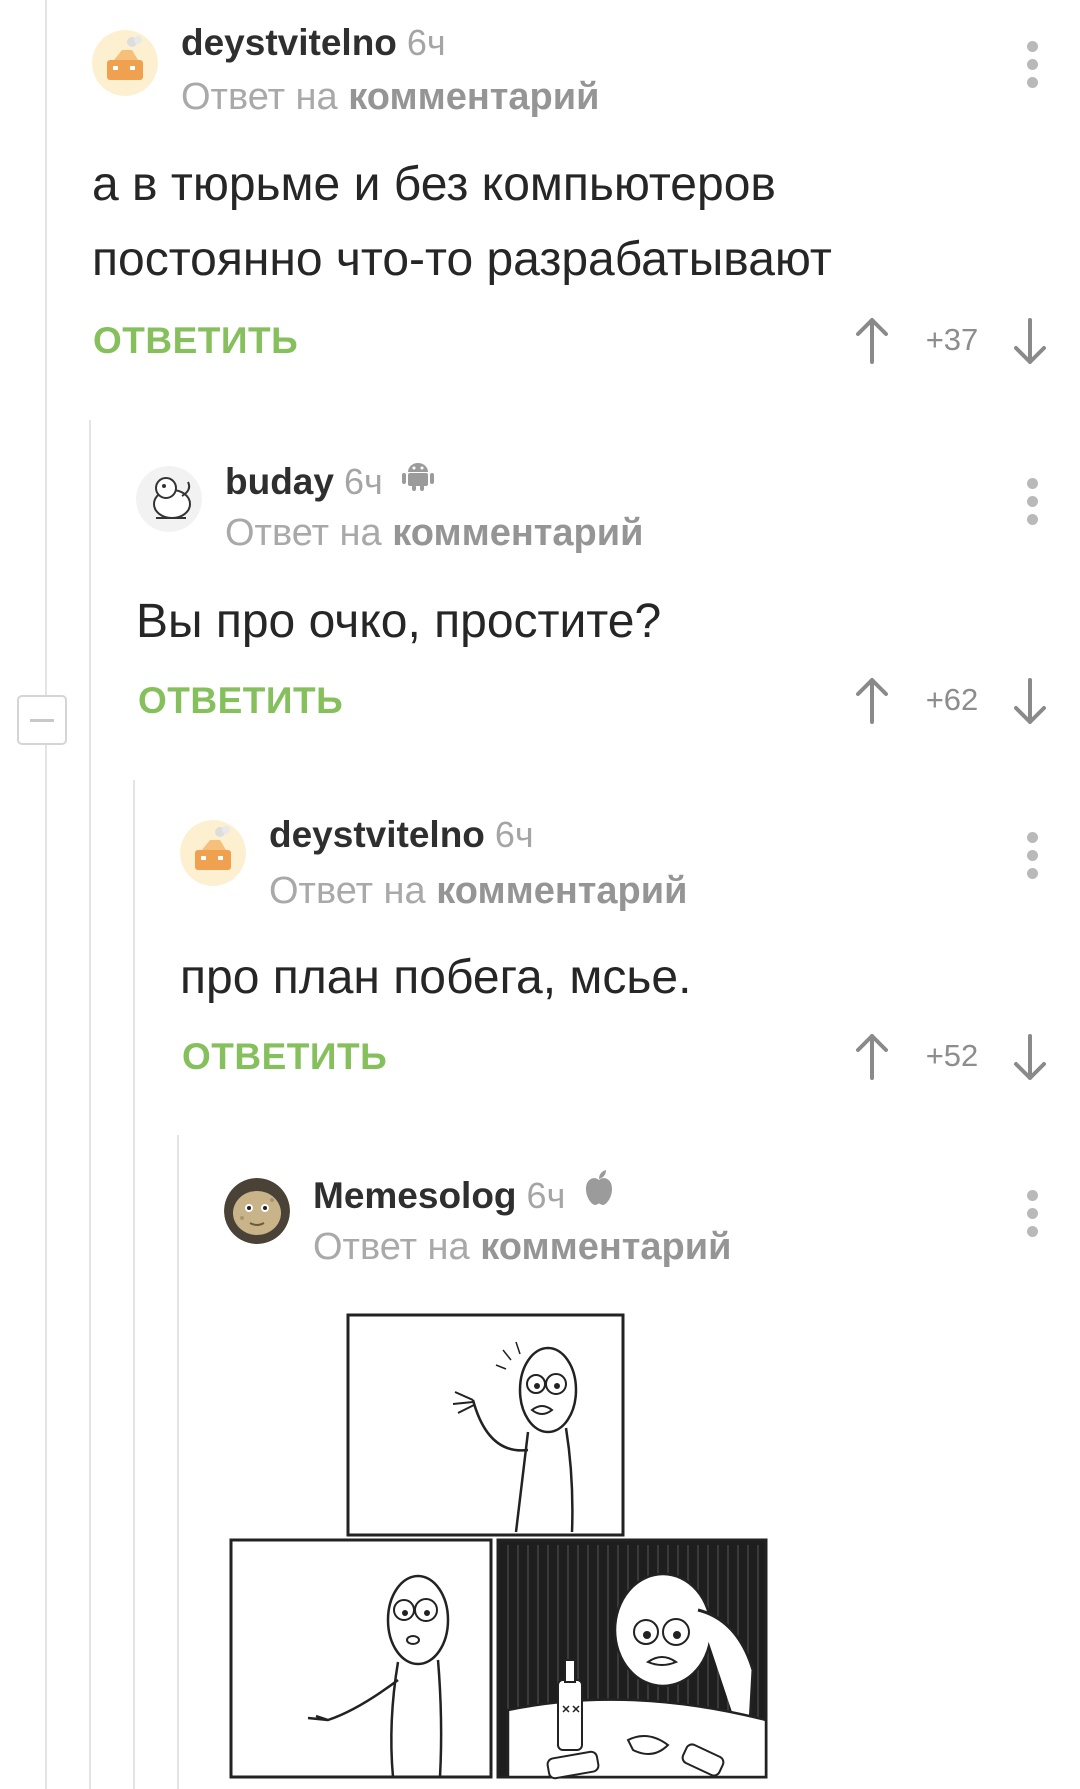  What do you see at coordinates (418, 479) in the screenshot?
I see `android-icon` at bounding box center [418, 479].